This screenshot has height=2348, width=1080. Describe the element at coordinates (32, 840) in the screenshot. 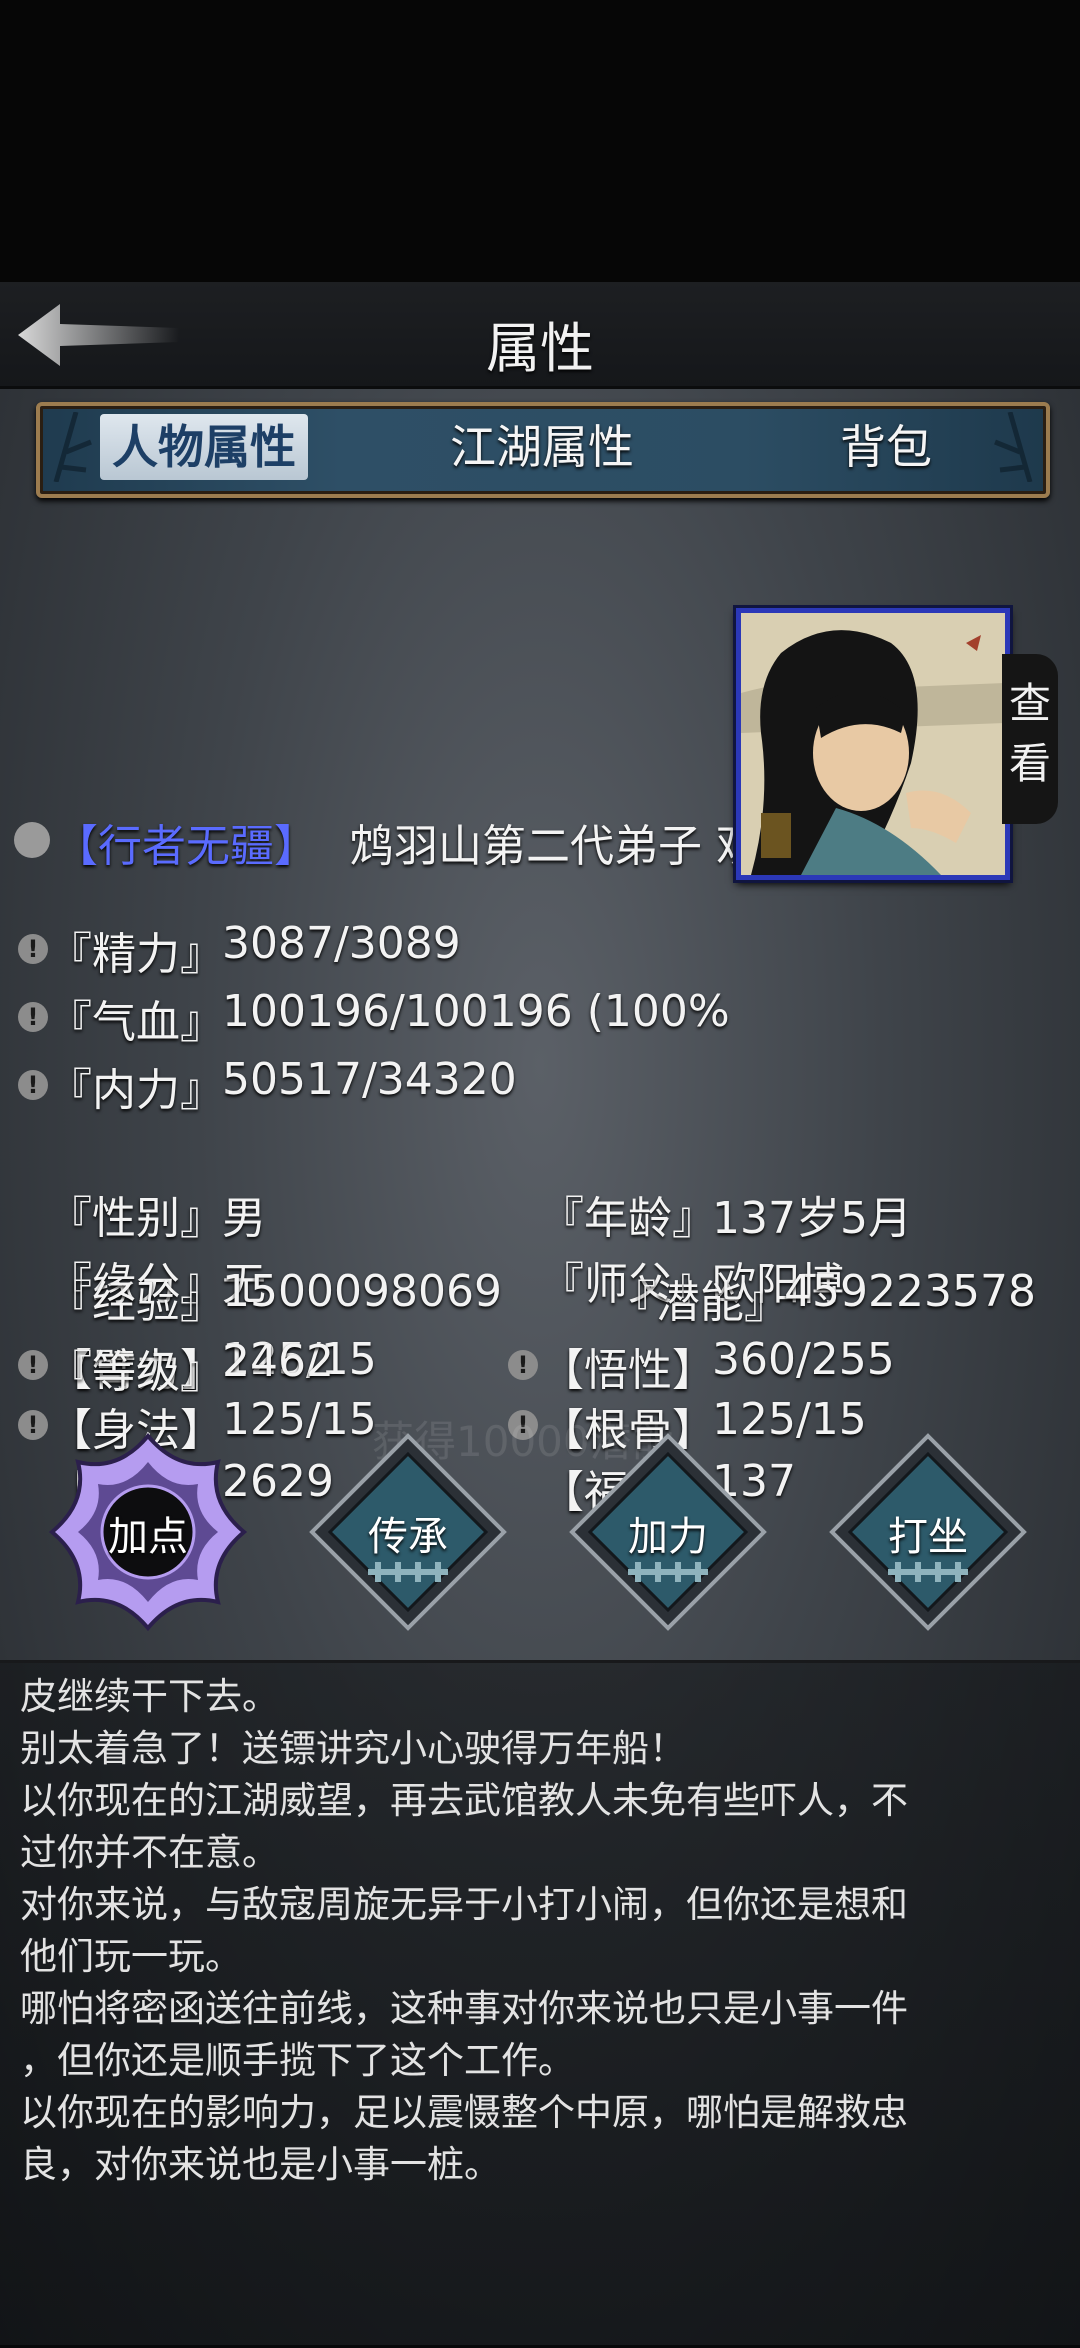

I see `swap-icon` at that location.